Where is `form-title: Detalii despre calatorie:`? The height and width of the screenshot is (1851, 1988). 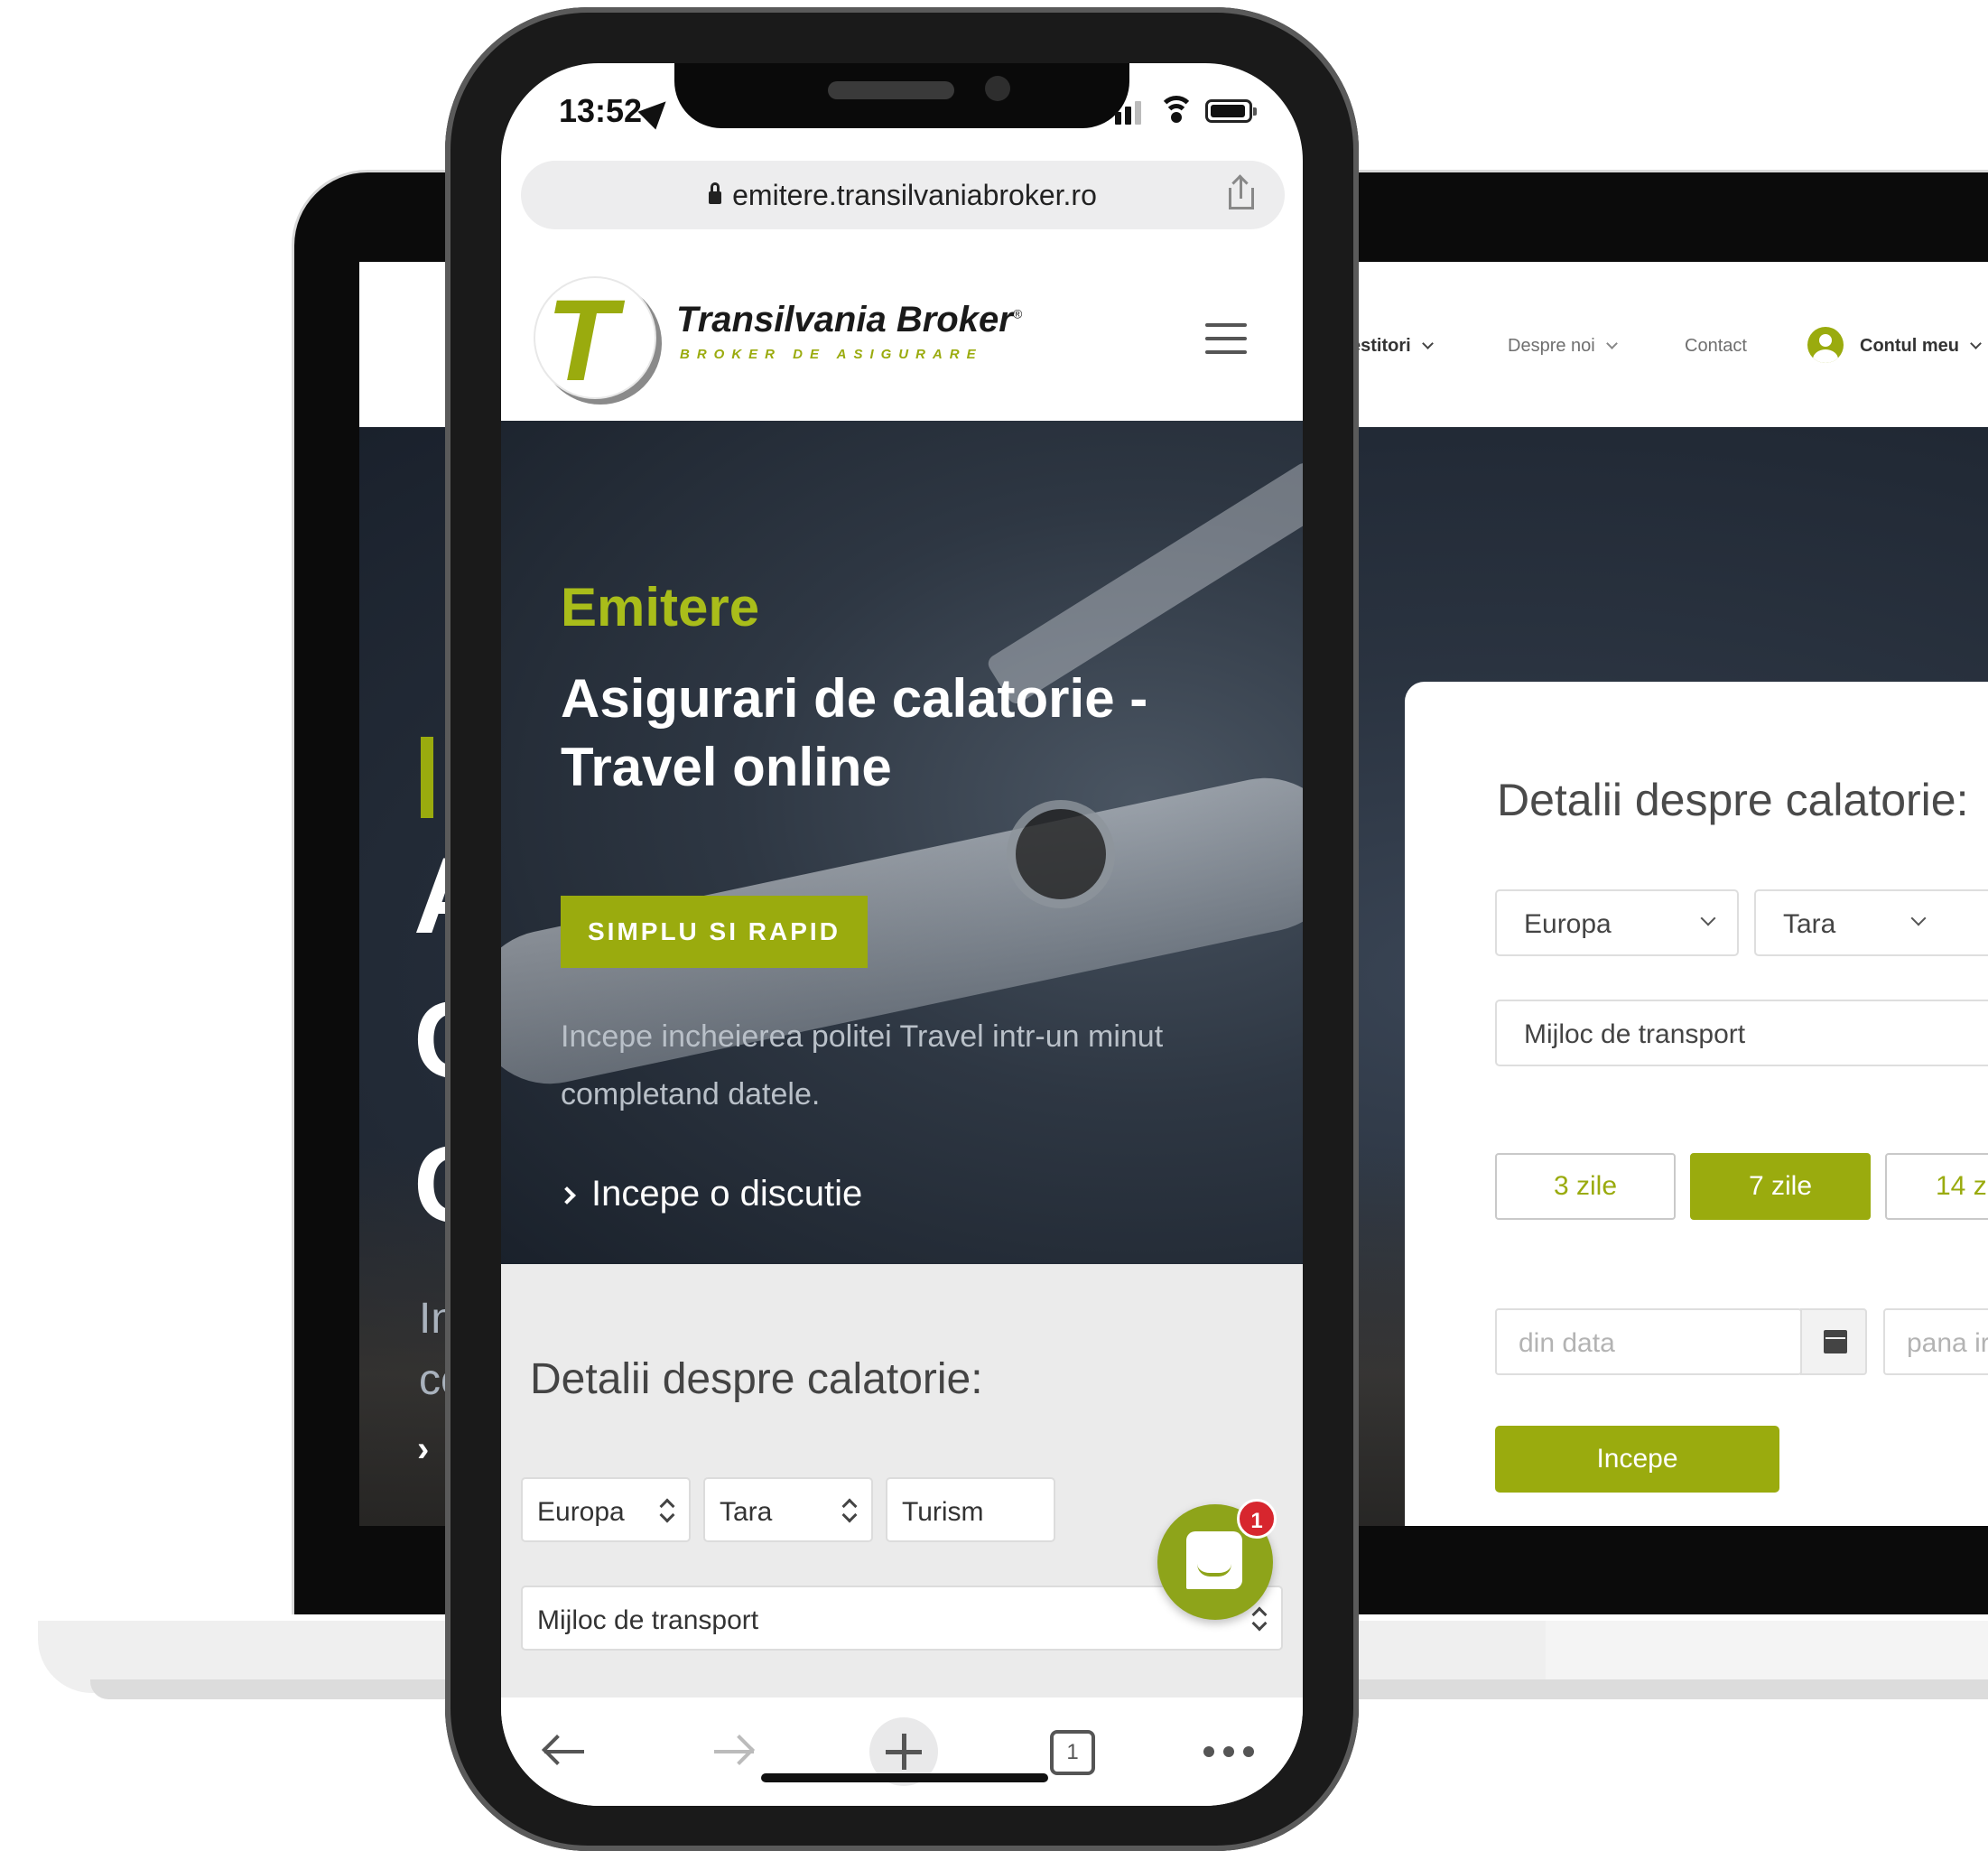 form-title: Detalii despre calatorie: is located at coordinates (756, 1379).